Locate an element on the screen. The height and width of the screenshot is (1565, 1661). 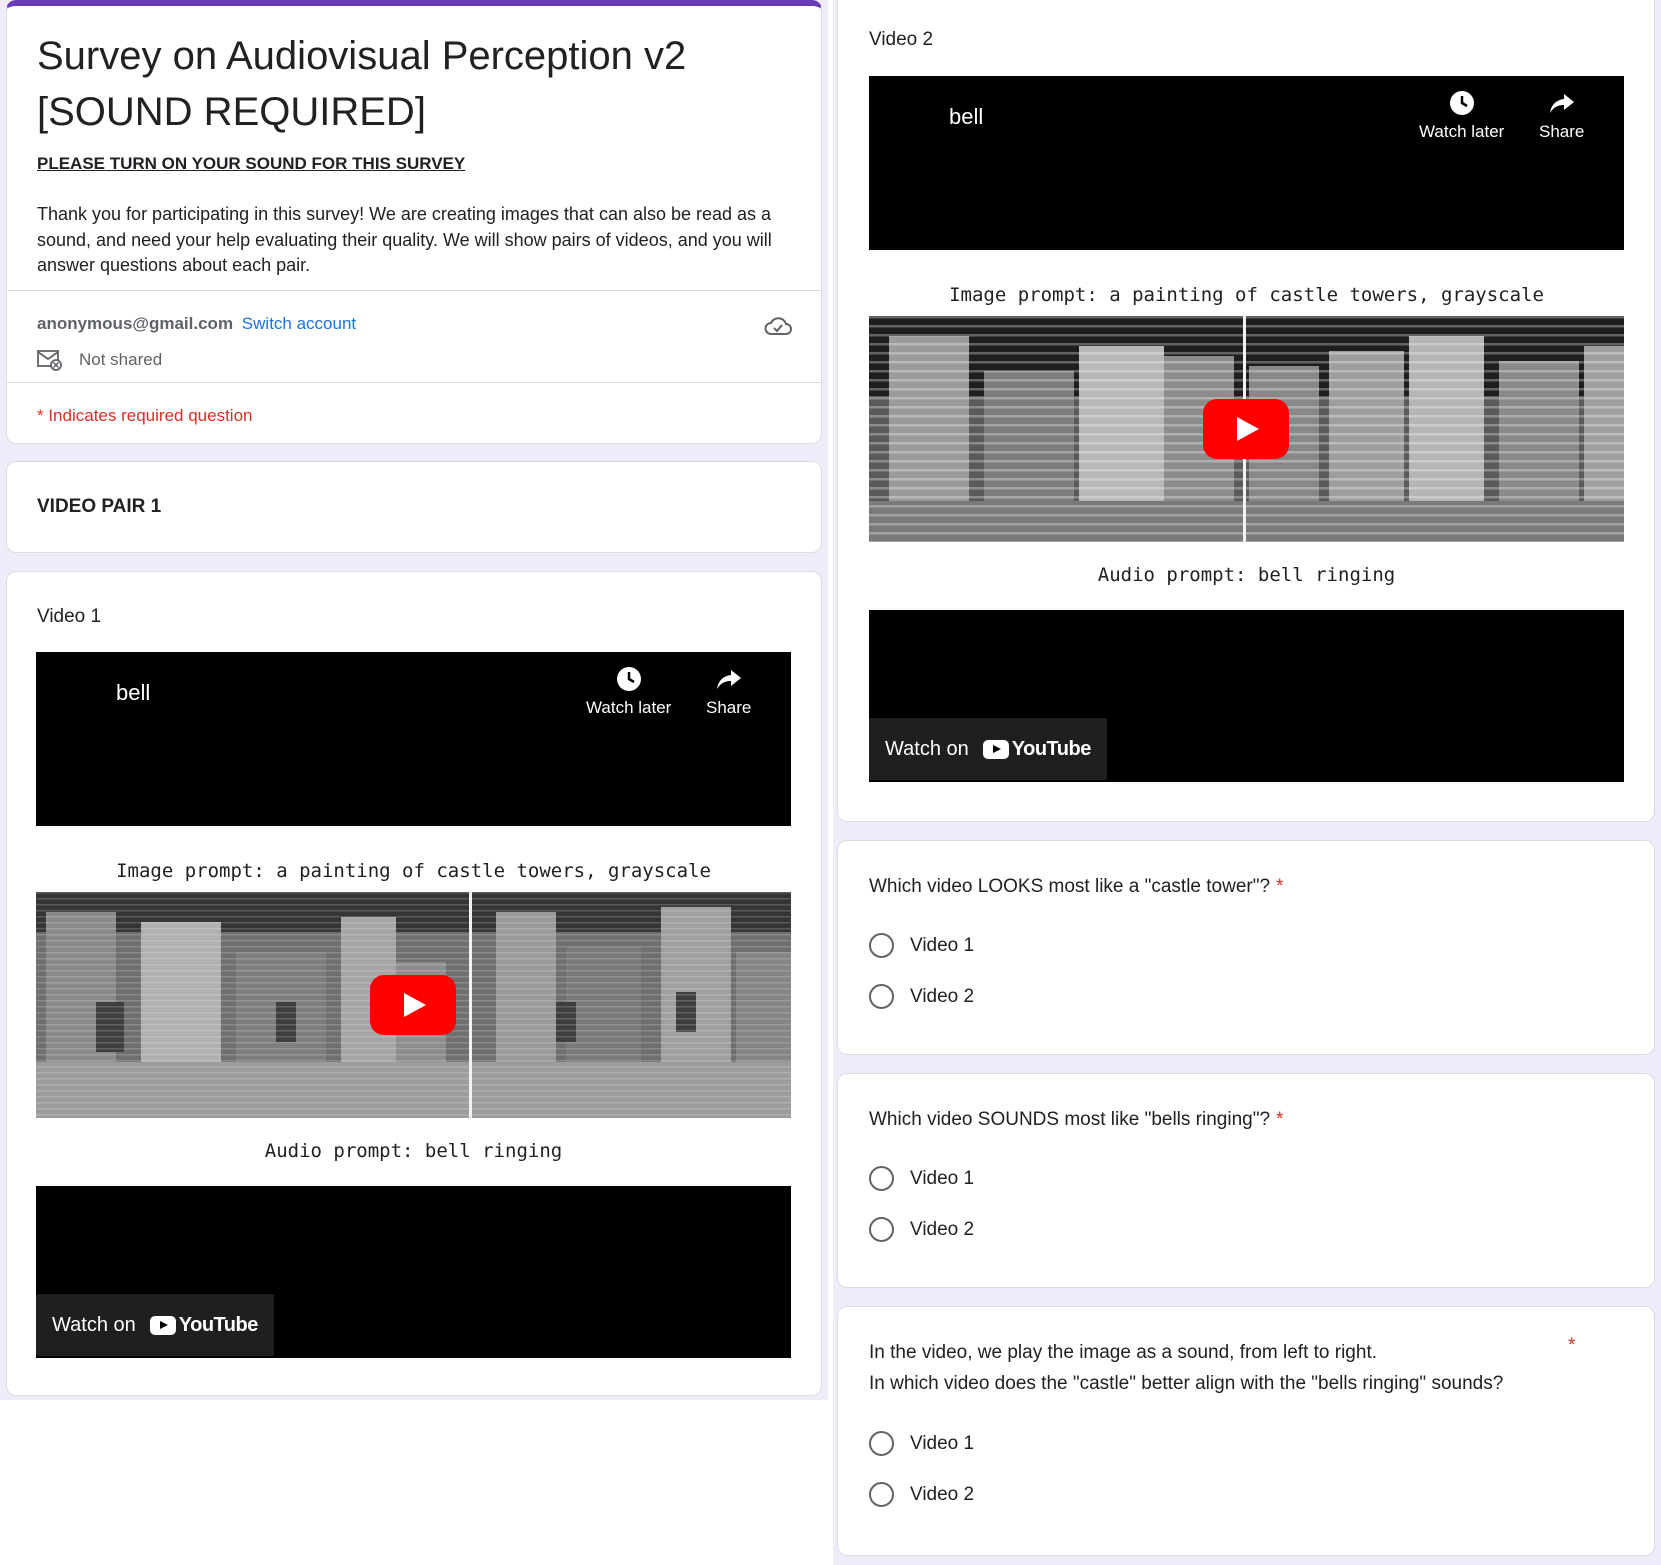
section-title: VIDEO PAIR 1 is located at coordinates (99, 506).